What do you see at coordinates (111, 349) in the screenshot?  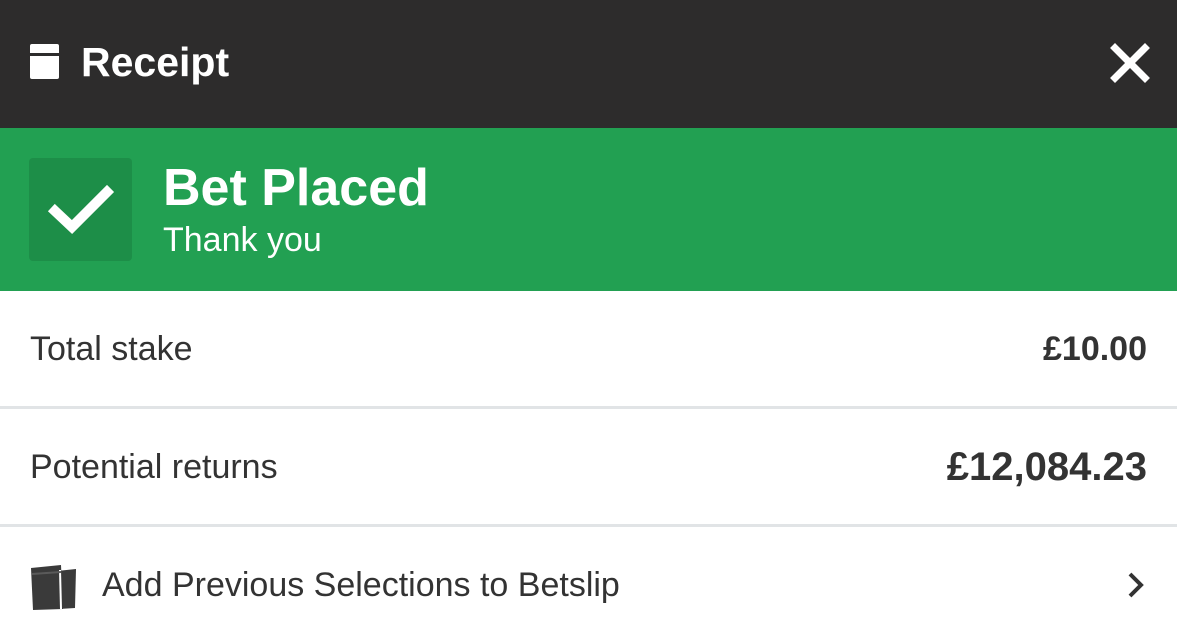 I see `total-stake-label: Total stake` at bounding box center [111, 349].